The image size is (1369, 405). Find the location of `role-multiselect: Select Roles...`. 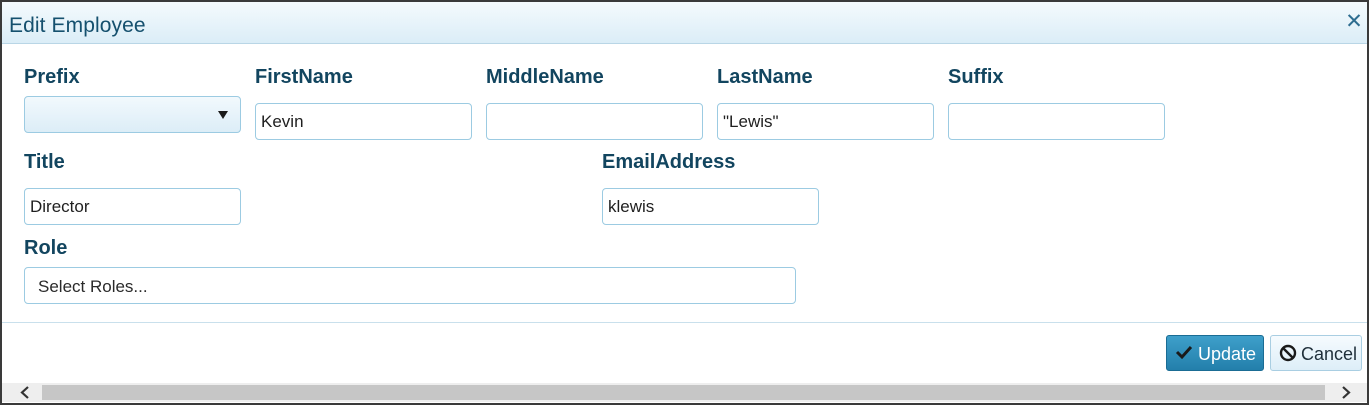

role-multiselect: Select Roles... is located at coordinates (410, 285).